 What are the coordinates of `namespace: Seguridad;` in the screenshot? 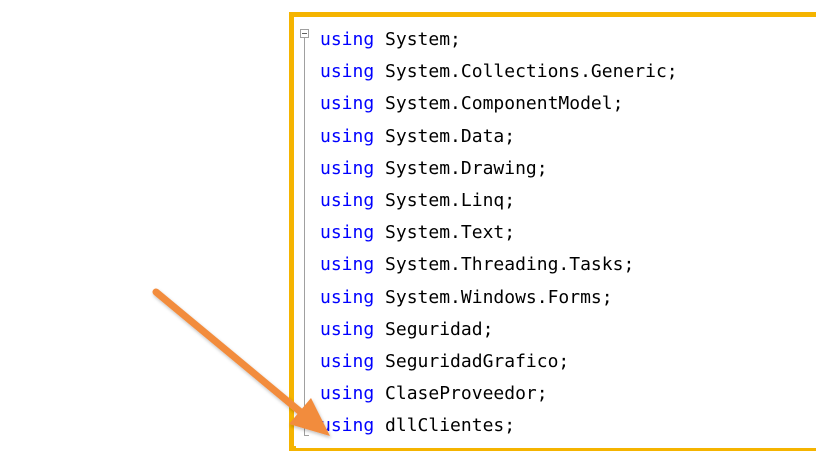 It's located at (439, 329).